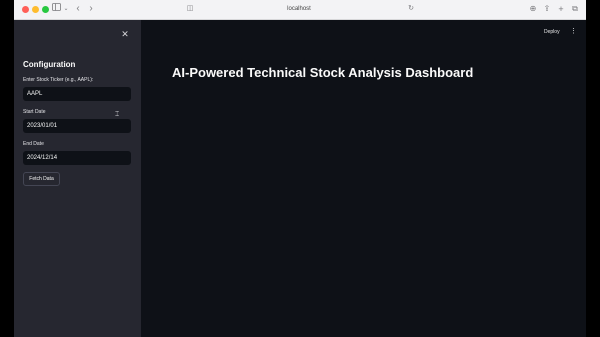  Describe the element at coordinates (533, 9) in the screenshot. I see `download-icon: ⊕` at that location.